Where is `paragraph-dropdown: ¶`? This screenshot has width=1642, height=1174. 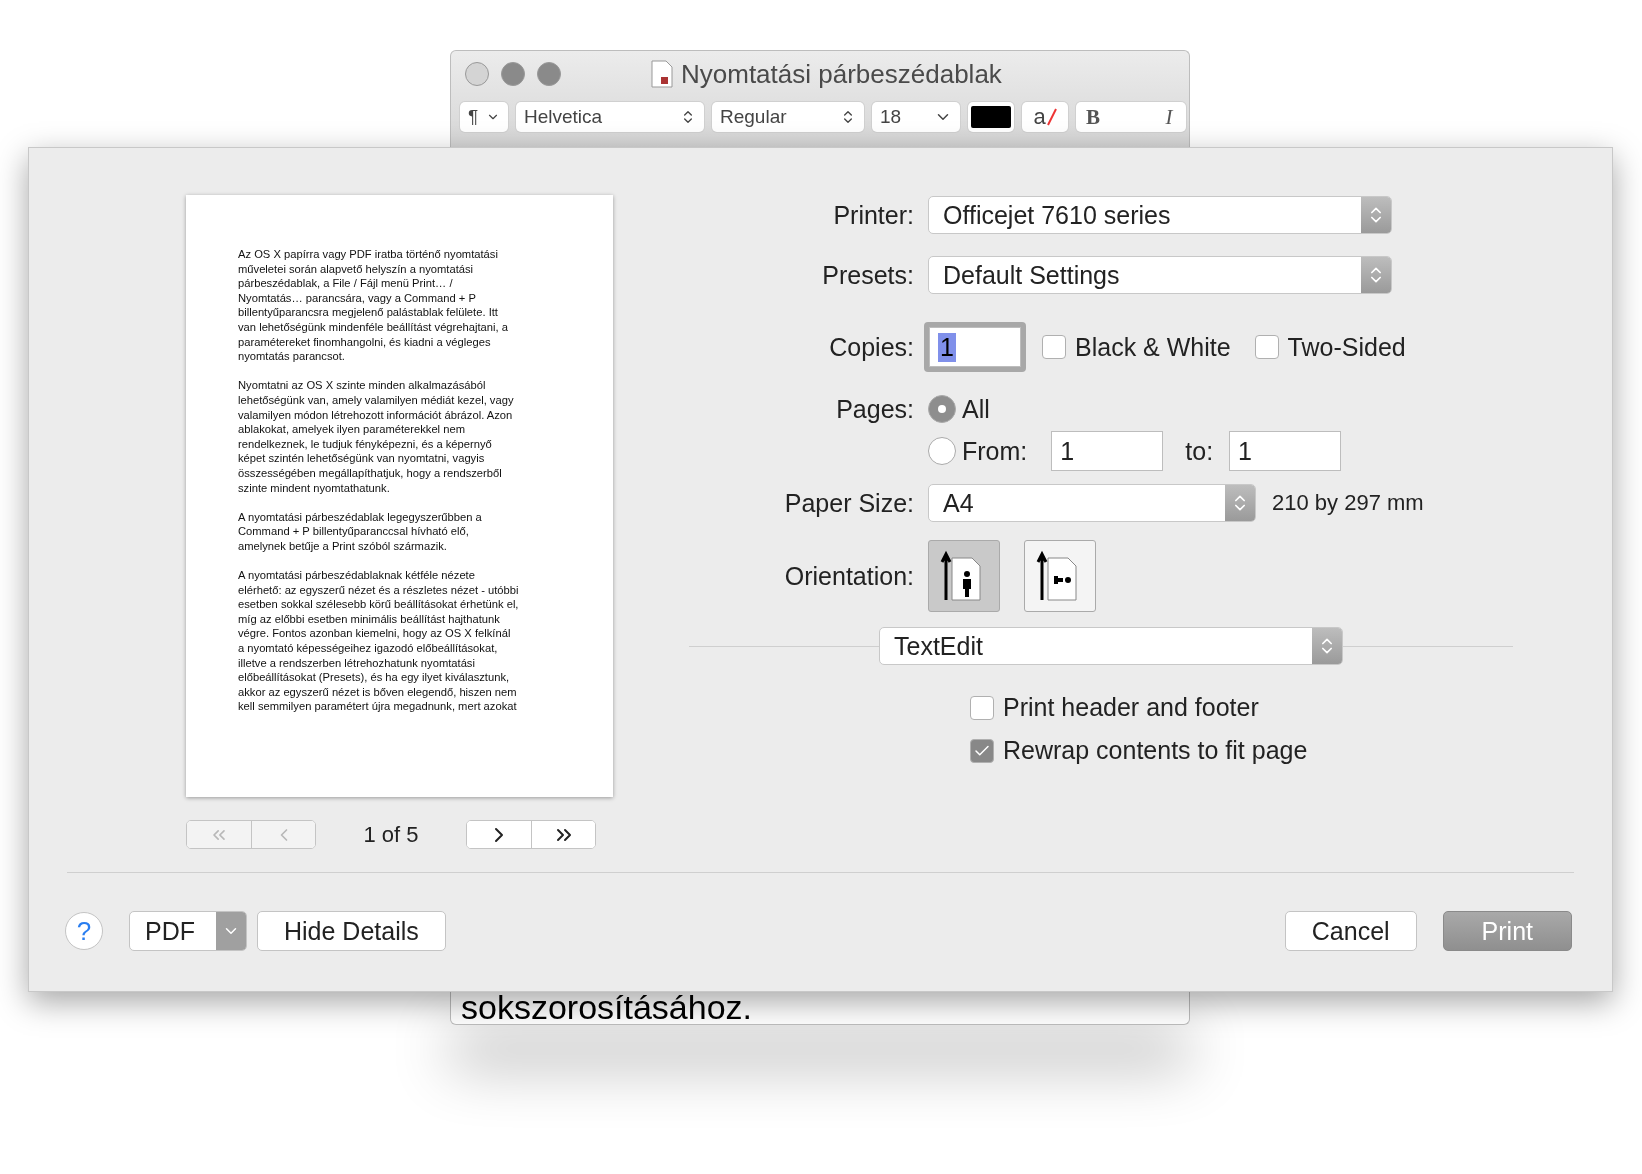
paragraph-dropdown: ¶ is located at coordinates (484, 117).